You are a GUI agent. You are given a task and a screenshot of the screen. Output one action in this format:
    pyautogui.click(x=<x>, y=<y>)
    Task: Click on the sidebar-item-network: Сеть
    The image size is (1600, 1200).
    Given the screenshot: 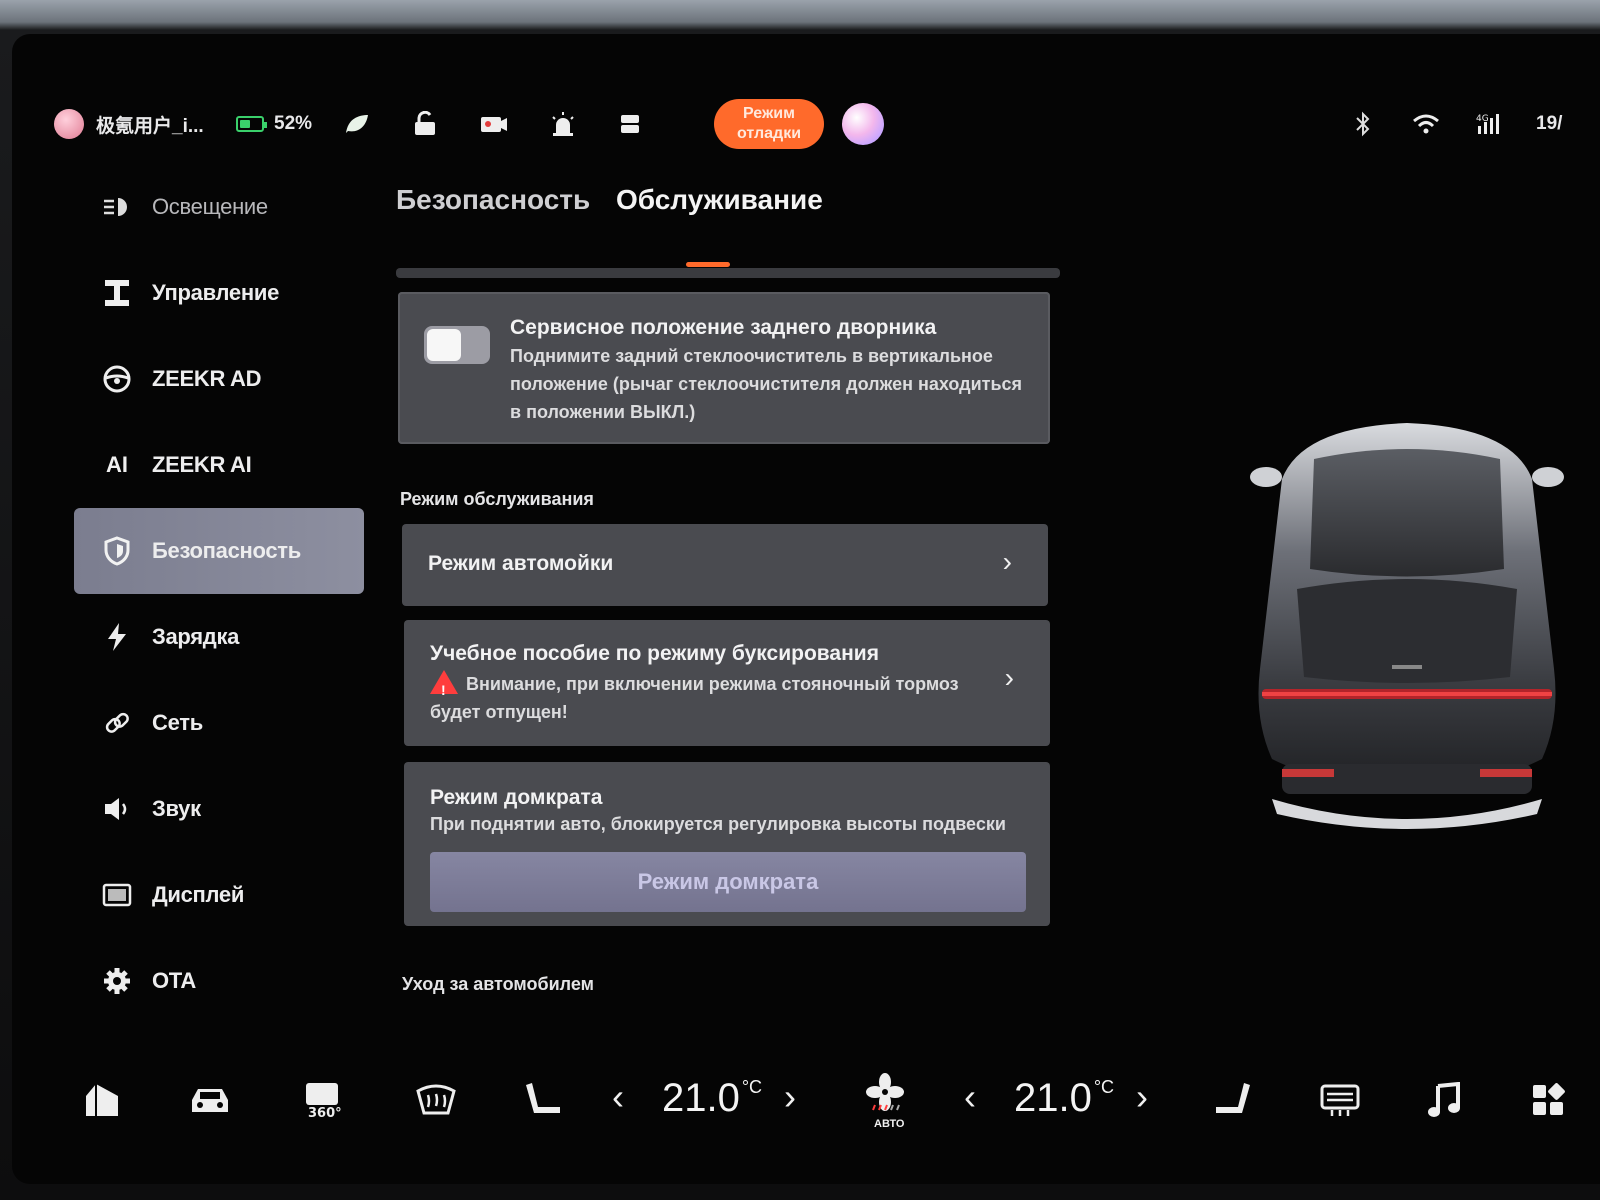 What is the action you would take?
    pyautogui.click(x=219, y=723)
    